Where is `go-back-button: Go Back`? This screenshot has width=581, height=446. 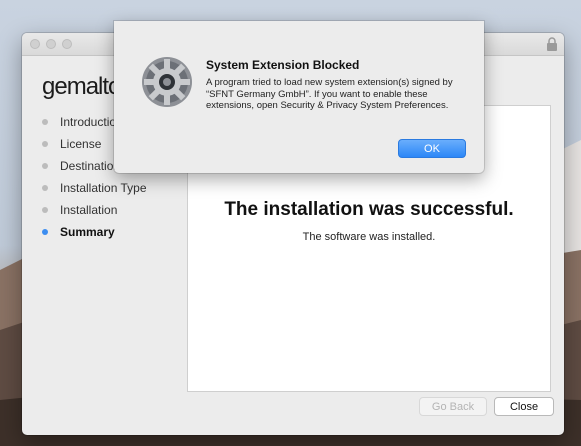
go-back-button: Go Back is located at coordinates (453, 406).